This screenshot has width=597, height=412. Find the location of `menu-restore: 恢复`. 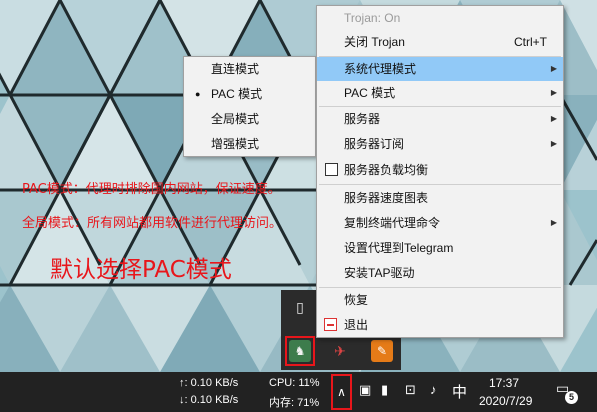

menu-restore: 恢复 is located at coordinates (440, 300).